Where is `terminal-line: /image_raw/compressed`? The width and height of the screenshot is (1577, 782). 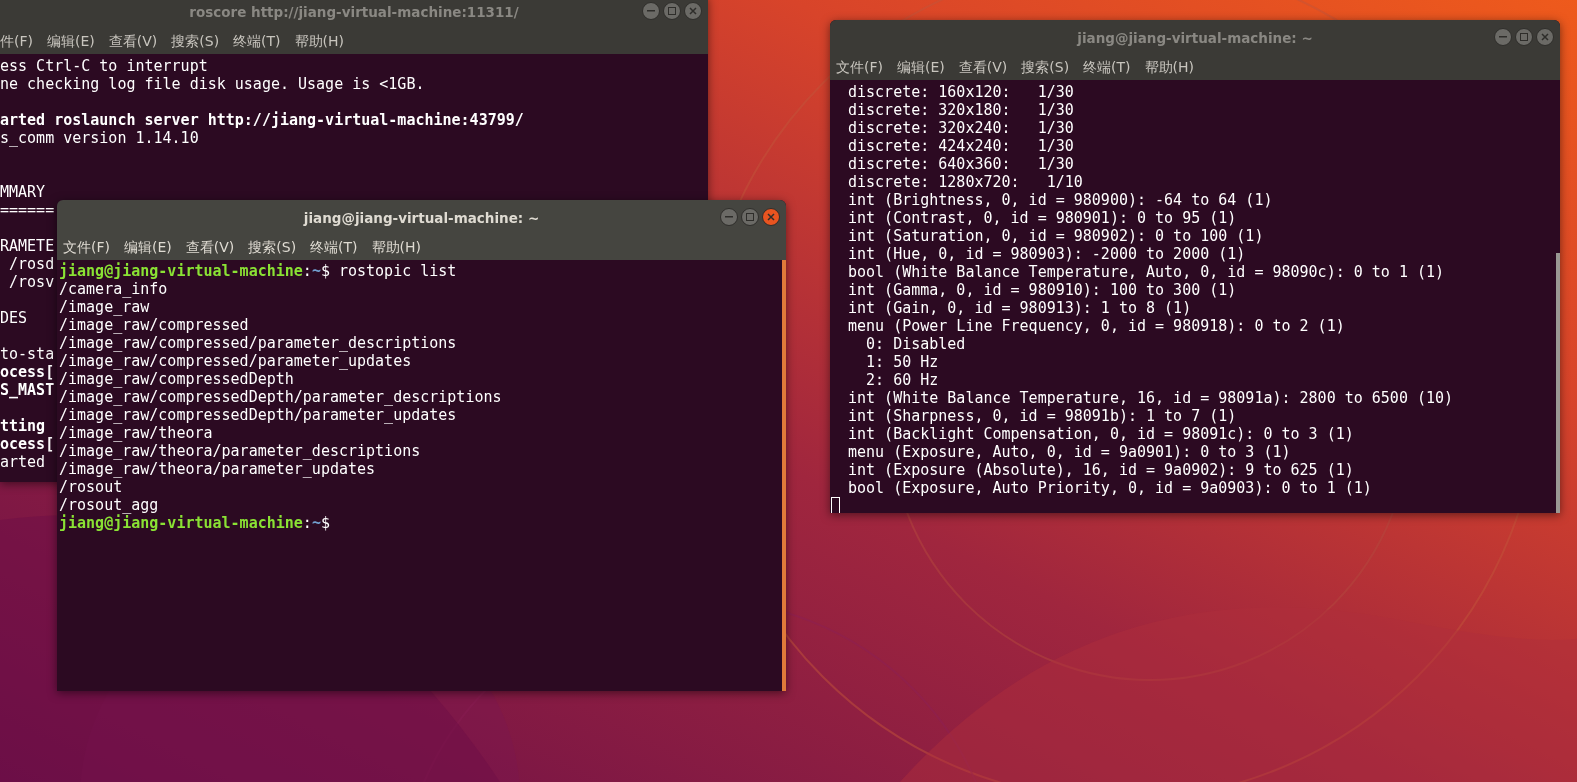 terminal-line: /image_raw/compressed is located at coordinates (154, 325).